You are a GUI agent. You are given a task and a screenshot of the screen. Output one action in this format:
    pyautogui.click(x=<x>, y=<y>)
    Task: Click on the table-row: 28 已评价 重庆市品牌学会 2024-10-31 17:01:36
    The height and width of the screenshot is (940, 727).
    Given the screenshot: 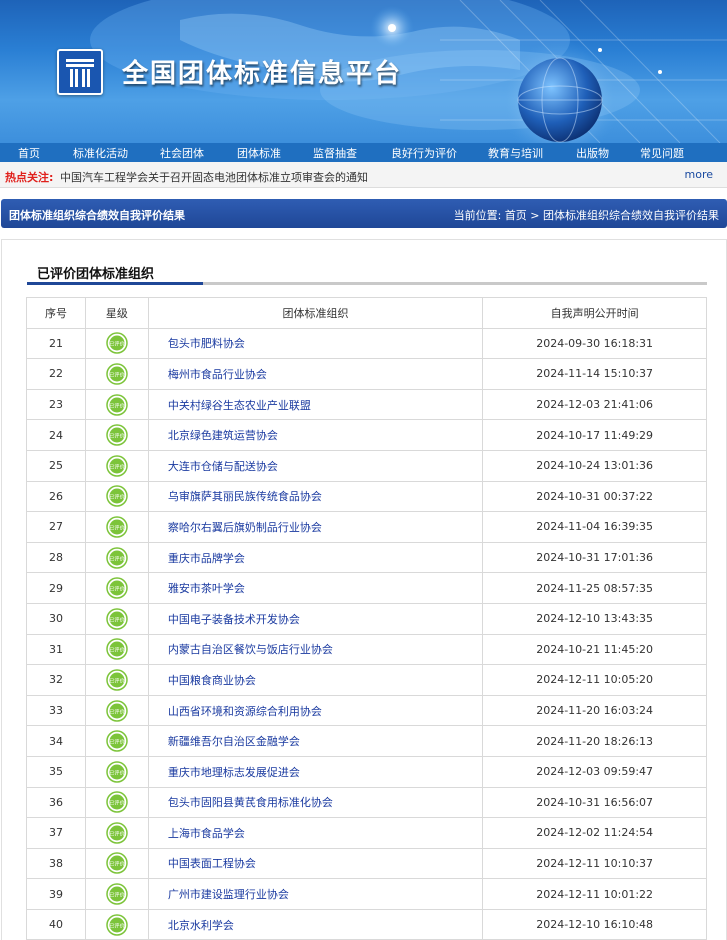 What is the action you would take?
    pyautogui.click(x=366, y=557)
    